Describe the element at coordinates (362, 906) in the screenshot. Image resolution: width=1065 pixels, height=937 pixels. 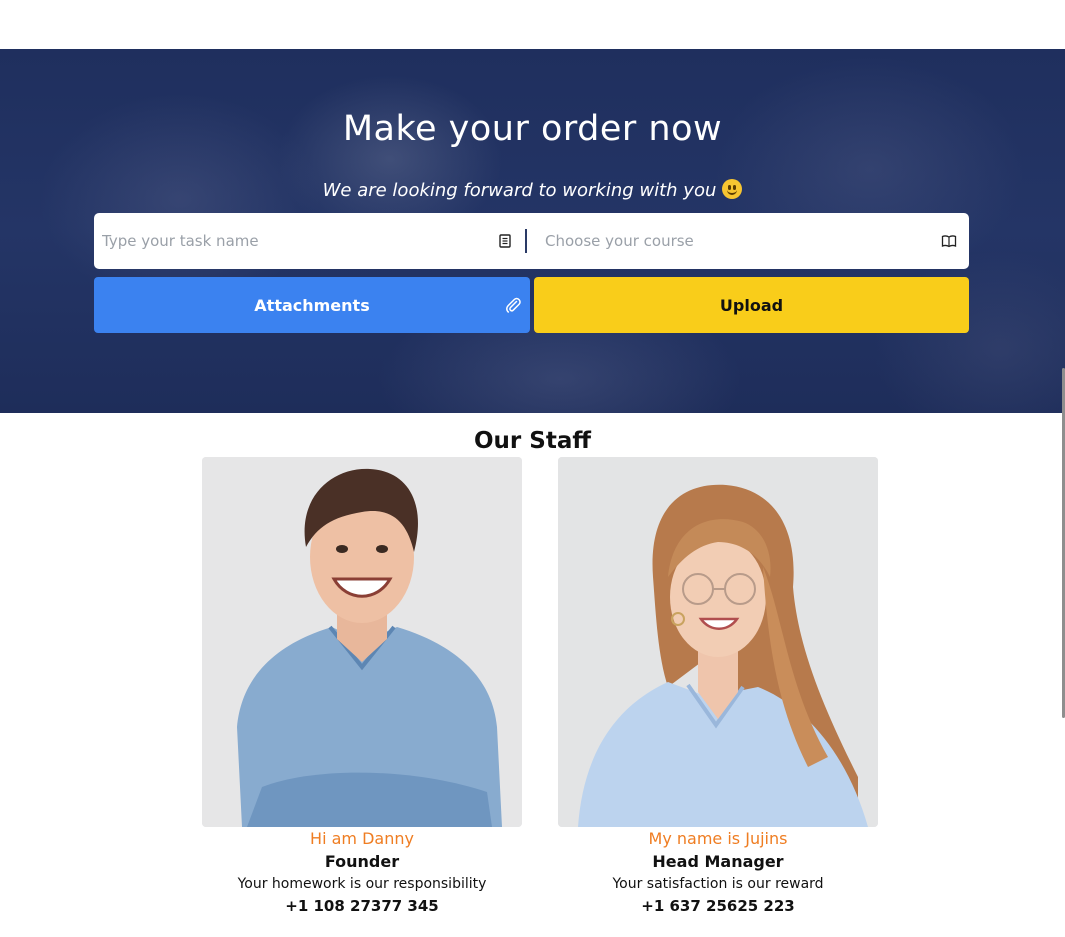
I see `staff-phone: +1 108 27377 345` at that location.